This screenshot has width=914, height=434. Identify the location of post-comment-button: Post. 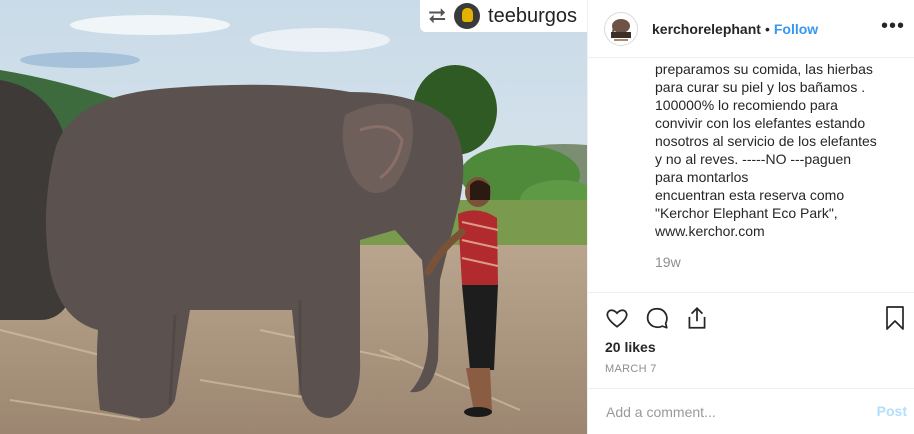
(892, 411).